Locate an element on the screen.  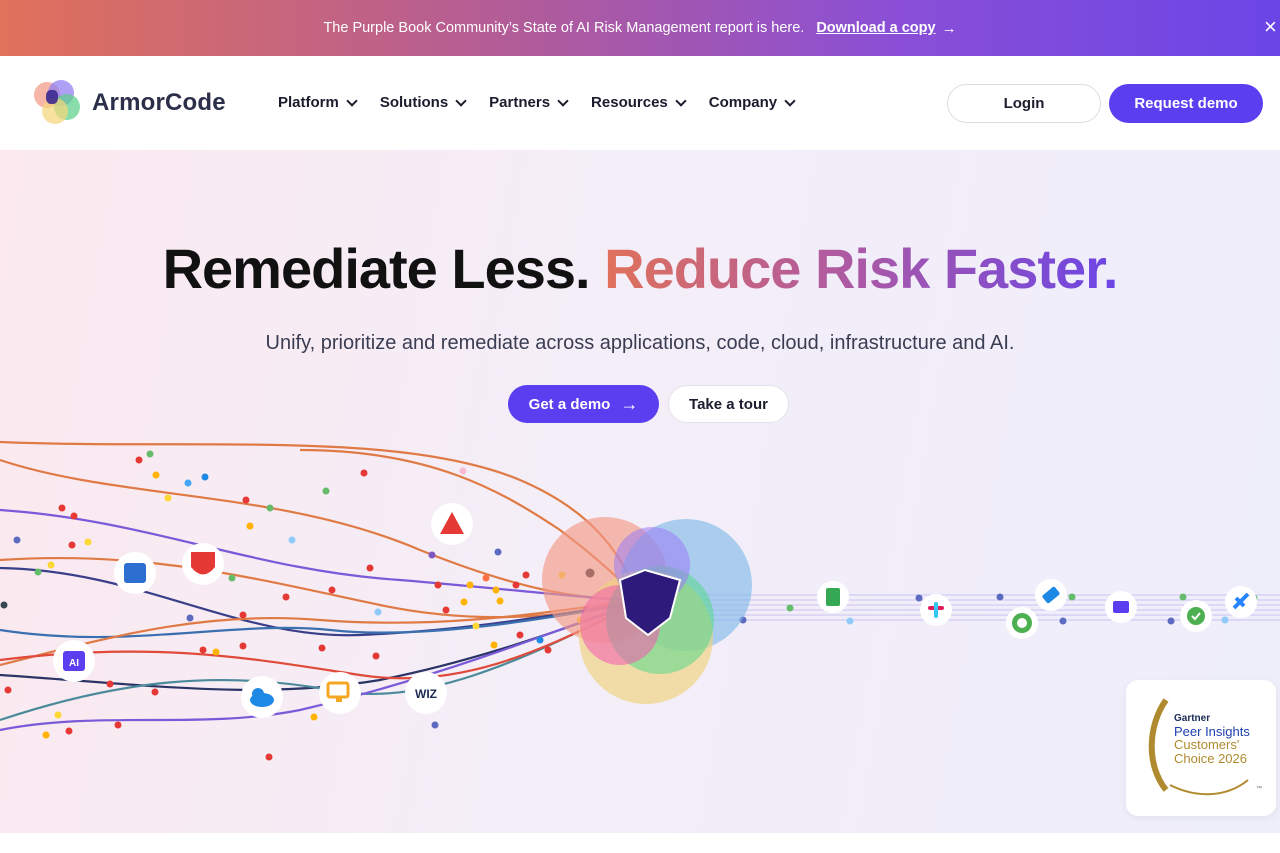
check-icon is located at coordinates (1196, 616).